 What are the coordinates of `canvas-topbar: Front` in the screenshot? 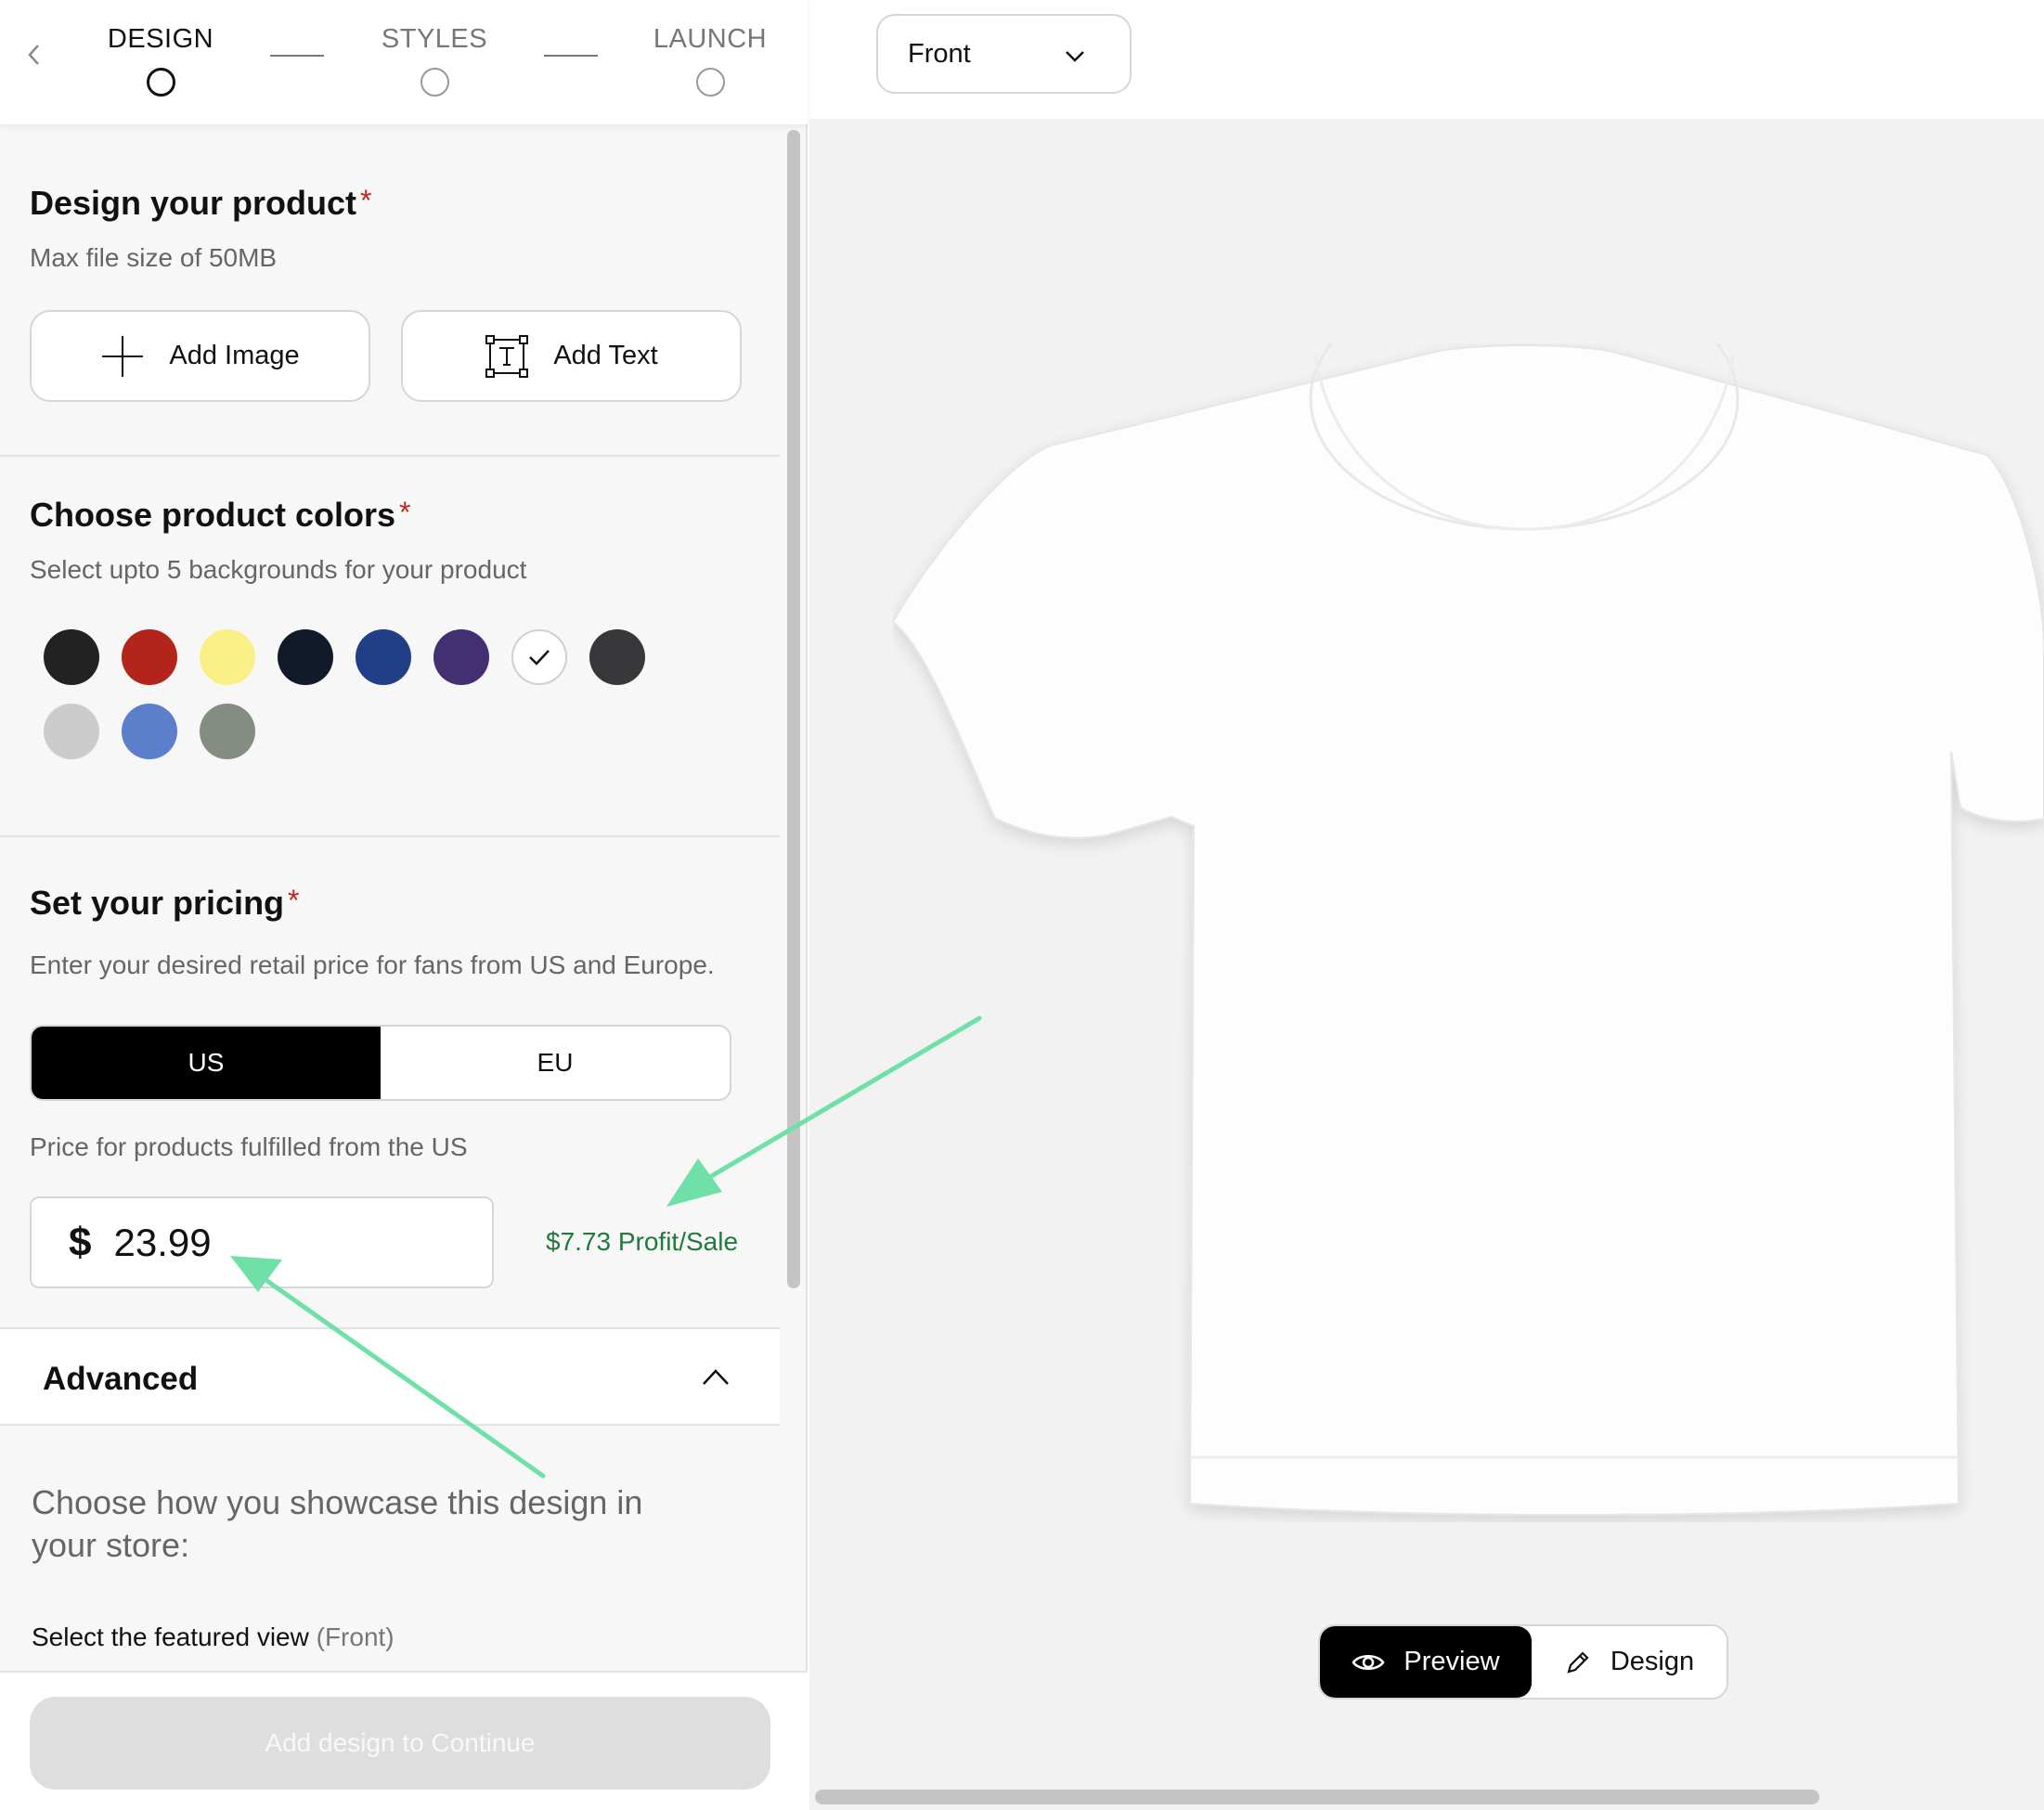 It's located at (1426, 59).